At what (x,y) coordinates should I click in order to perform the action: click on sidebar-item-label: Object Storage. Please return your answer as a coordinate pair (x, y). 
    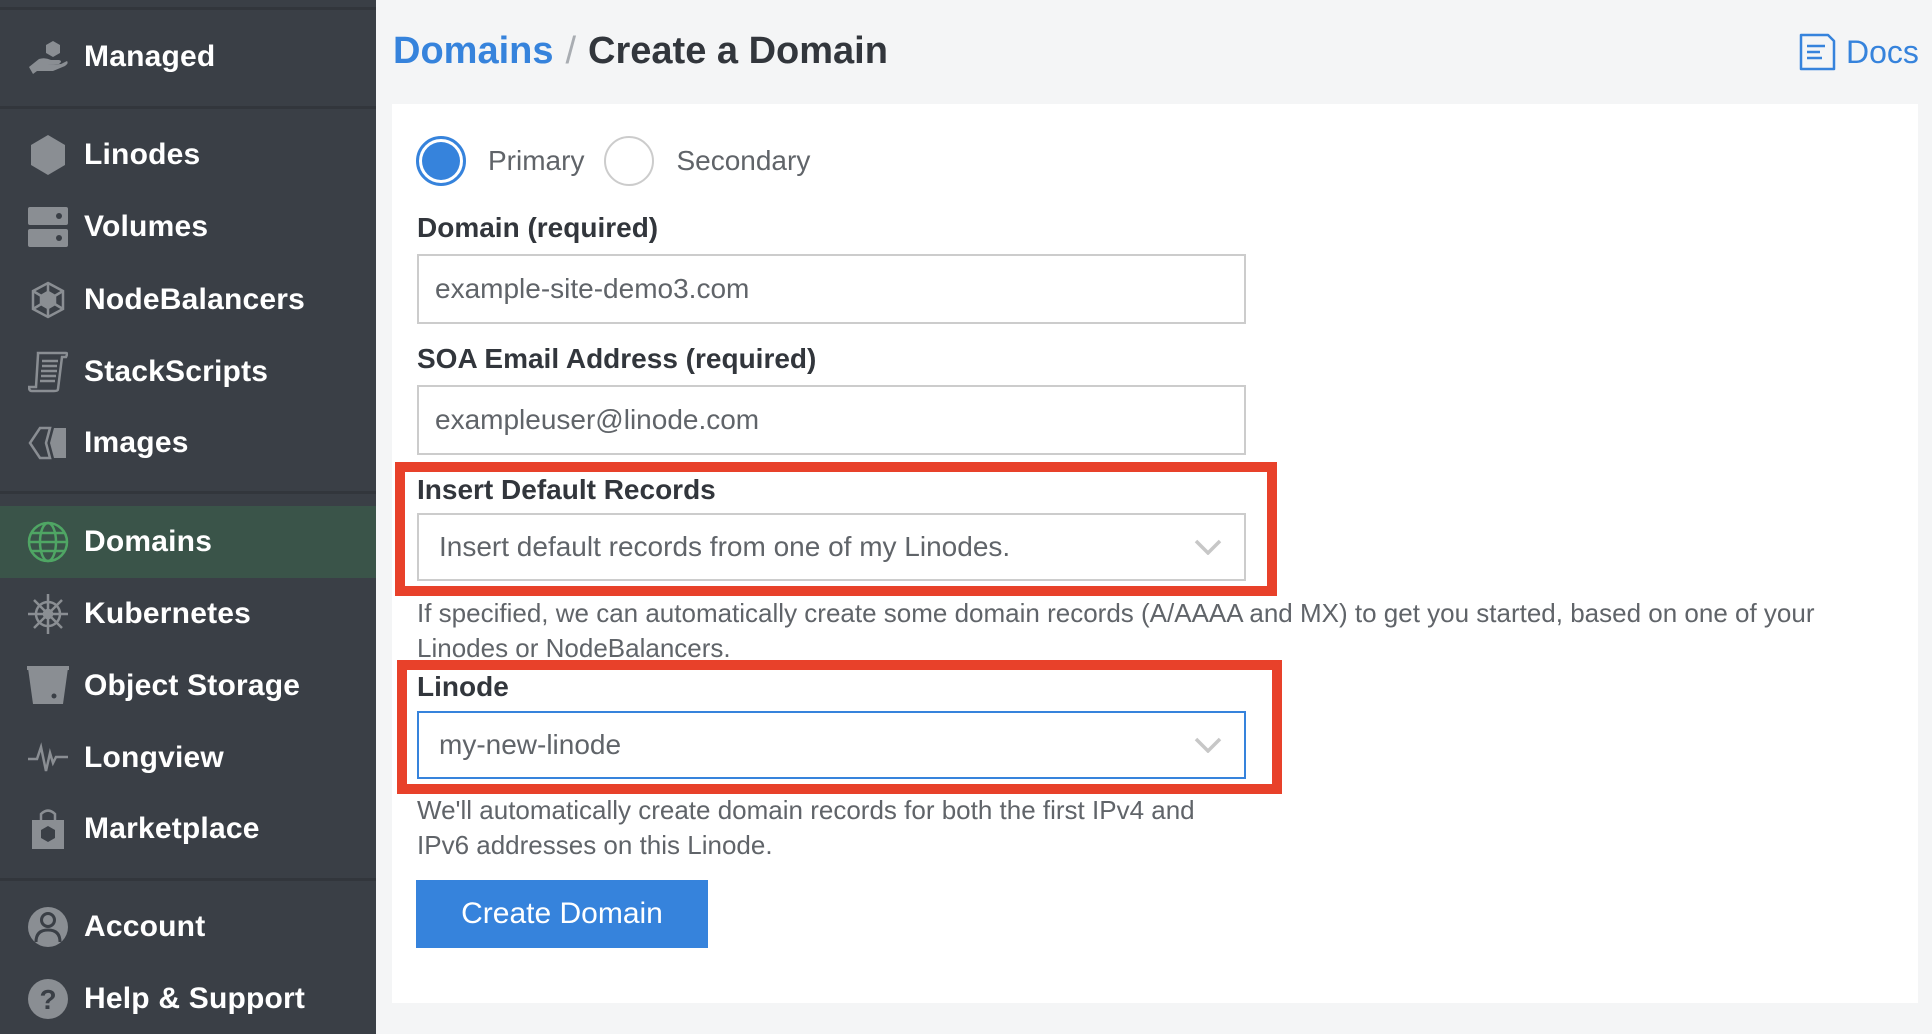
    Looking at the image, I should click on (192, 685).